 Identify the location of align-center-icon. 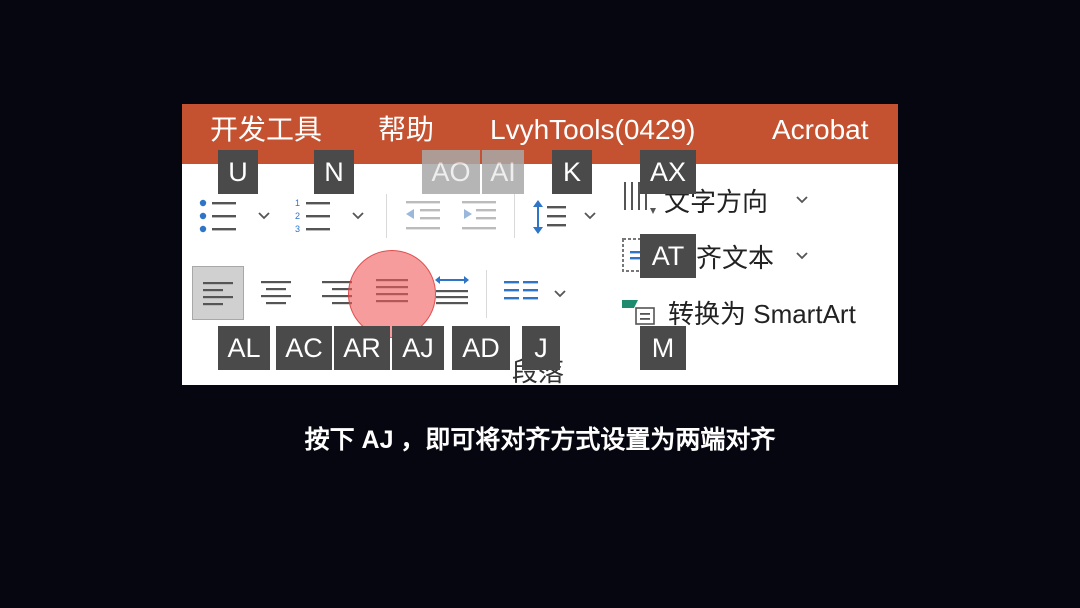
(276, 293).